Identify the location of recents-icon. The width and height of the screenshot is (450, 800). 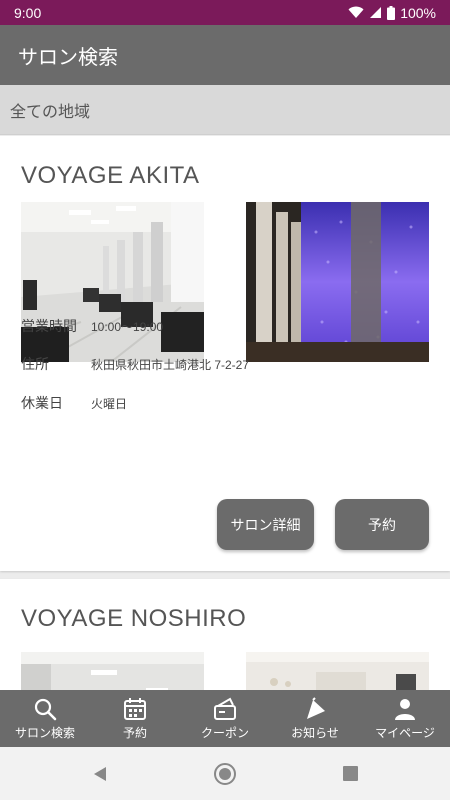
(350, 773).